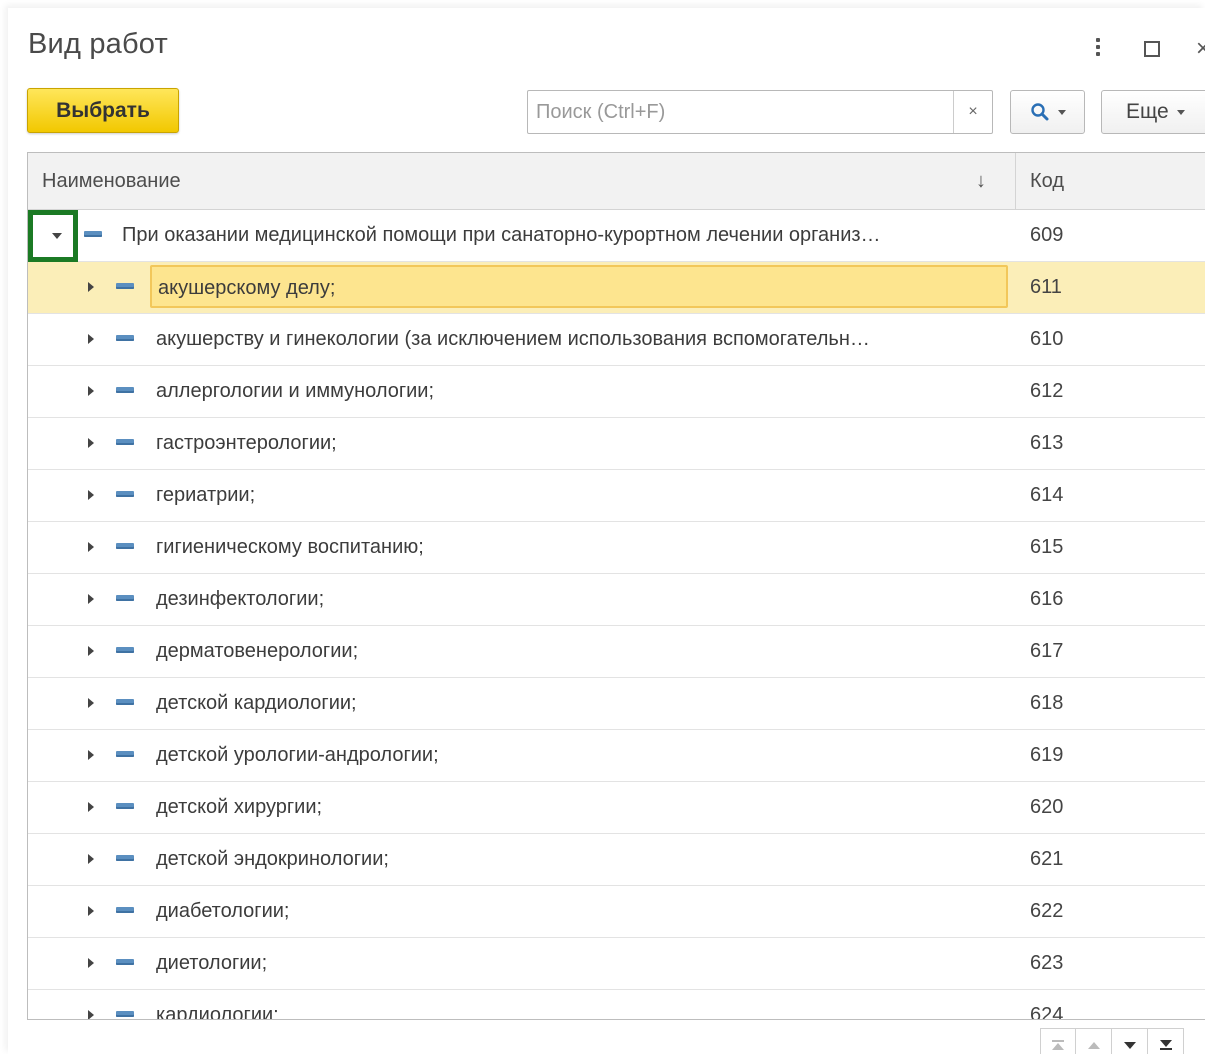 This screenshot has height=1054, width=1205. Describe the element at coordinates (522, 181) in the screenshot. I see `column-header-name: Наименование` at that location.